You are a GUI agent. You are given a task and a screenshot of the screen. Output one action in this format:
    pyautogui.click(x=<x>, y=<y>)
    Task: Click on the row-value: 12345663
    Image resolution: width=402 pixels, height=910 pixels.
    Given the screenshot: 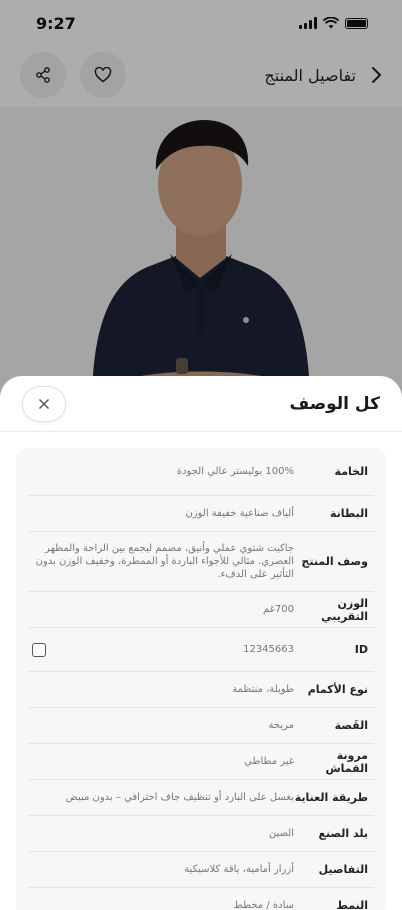 What is the action you would take?
    pyautogui.click(x=268, y=649)
    